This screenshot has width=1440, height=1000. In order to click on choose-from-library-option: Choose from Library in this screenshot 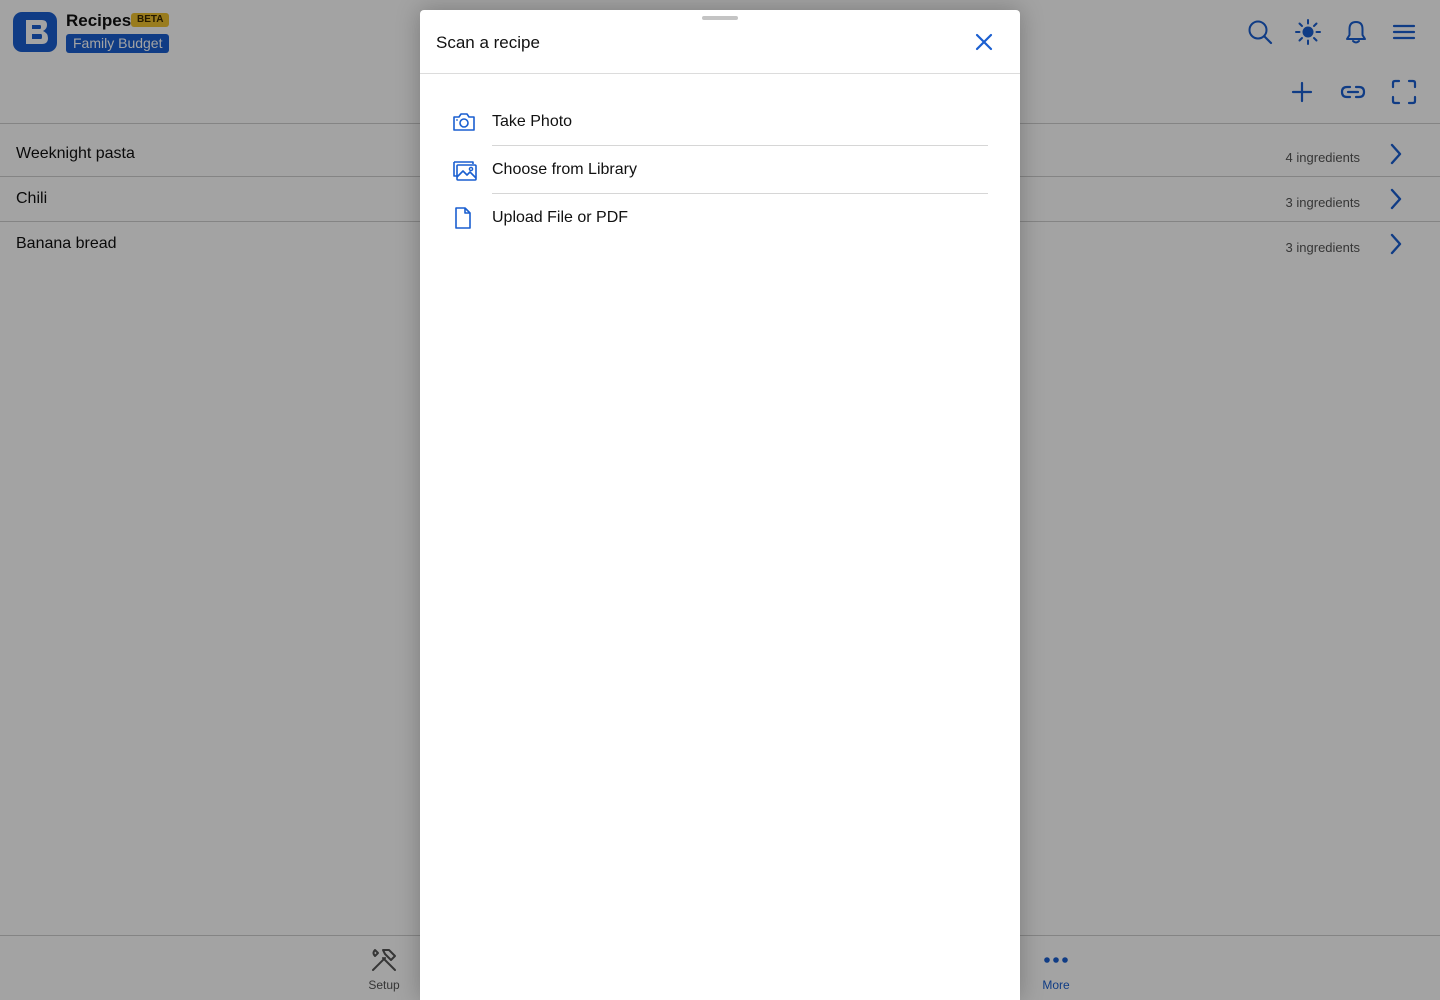, I will do `click(720, 170)`.